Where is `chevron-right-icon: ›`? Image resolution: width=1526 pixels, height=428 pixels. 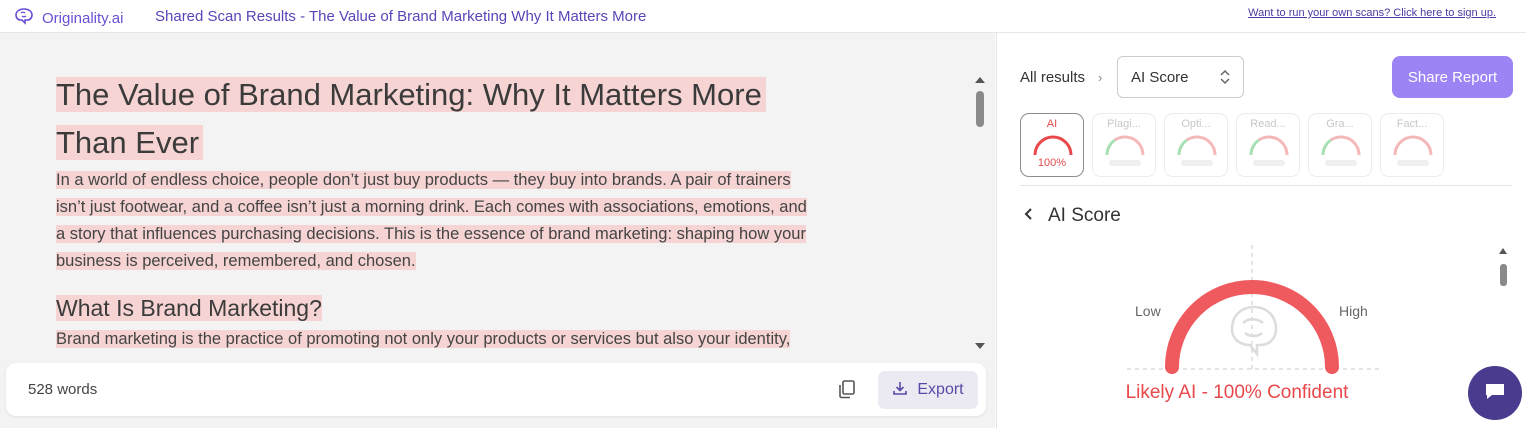
chevron-right-icon: › is located at coordinates (1100, 77).